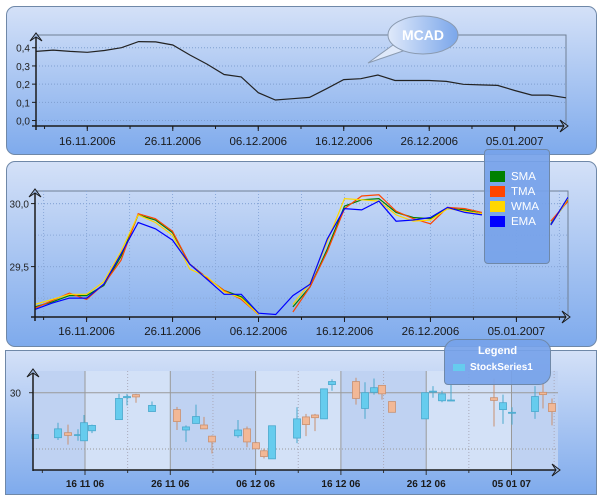 The width and height of the screenshot is (601, 499). What do you see at coordinates (19, 268) in the screenshot?
I see `y-tick-label: 29,5` at bounding box center [19, 268].